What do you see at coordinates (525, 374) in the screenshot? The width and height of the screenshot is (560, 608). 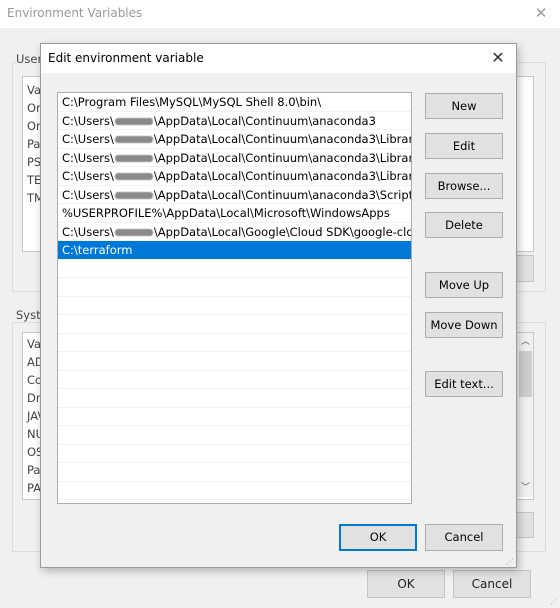 I see `scroll-thumb` at bounding box center [525, 374].